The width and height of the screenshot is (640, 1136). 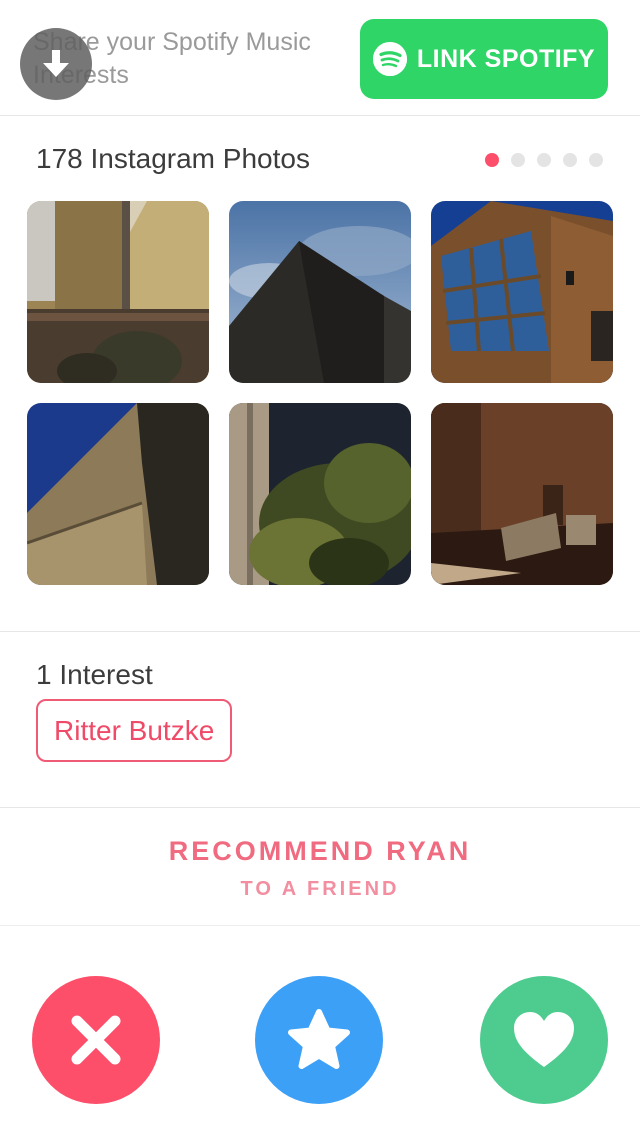 I want to click on interest-chip: Ritter Butzke, so click(x=134, y=730).